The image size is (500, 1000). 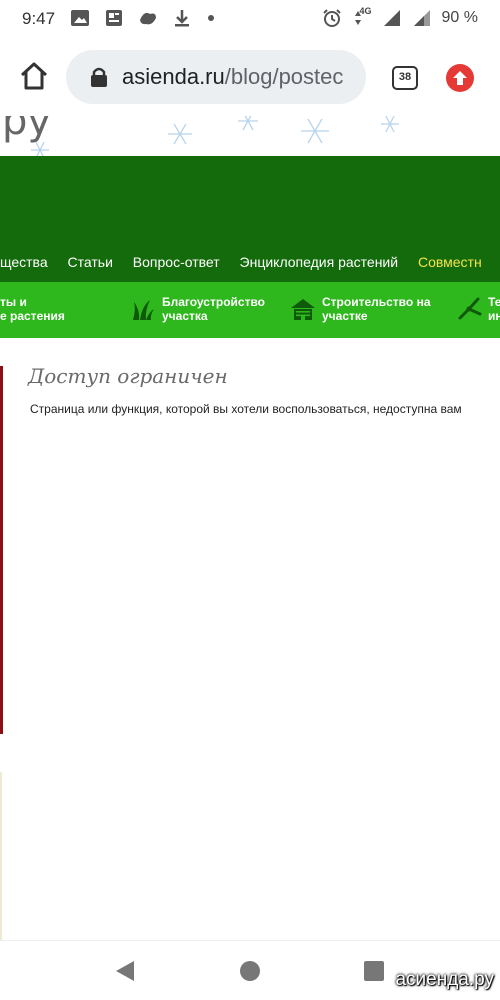 What do you see at coordinates (303, 309) in the screenshot?
I see `house-icon` at bounding box center [303, 309].